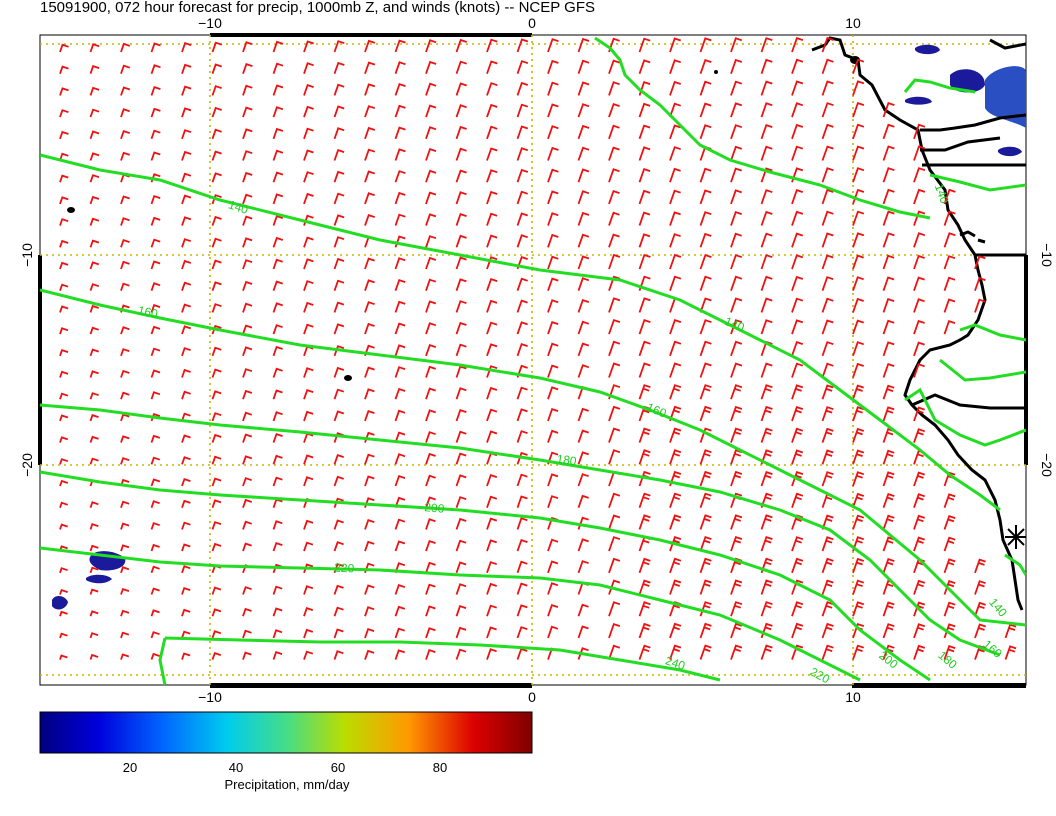 The width and height of the screenshot is (1056, 816). What do you see at coordinates (434, 508) in the screenshot?
I see `contour-label: 200` at bounding box center [434, 508].